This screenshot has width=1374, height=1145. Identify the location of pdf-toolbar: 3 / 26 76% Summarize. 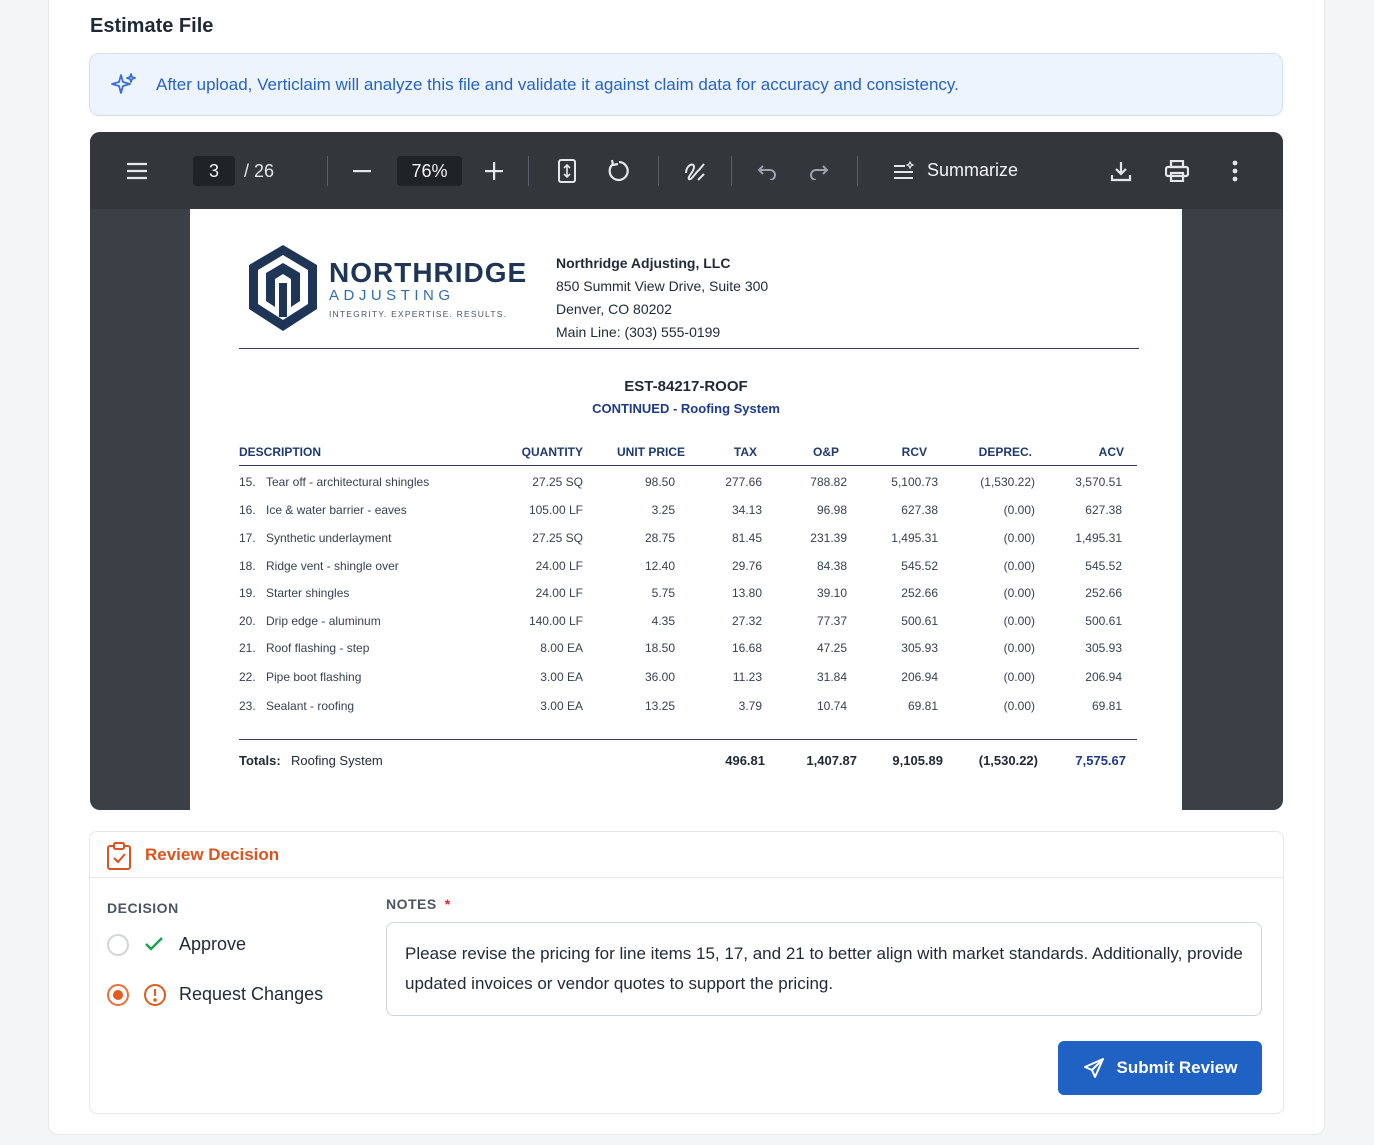
(686, 170).